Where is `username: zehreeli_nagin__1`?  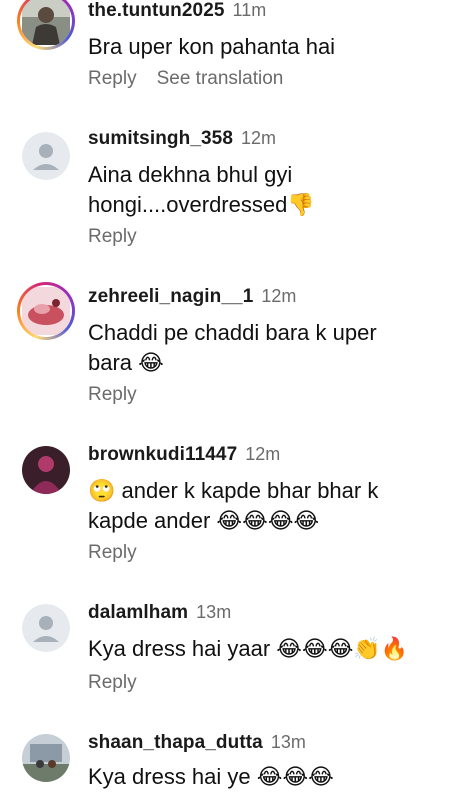
username: zehreeli_nagin__1 is located at coordinates (170, 296).